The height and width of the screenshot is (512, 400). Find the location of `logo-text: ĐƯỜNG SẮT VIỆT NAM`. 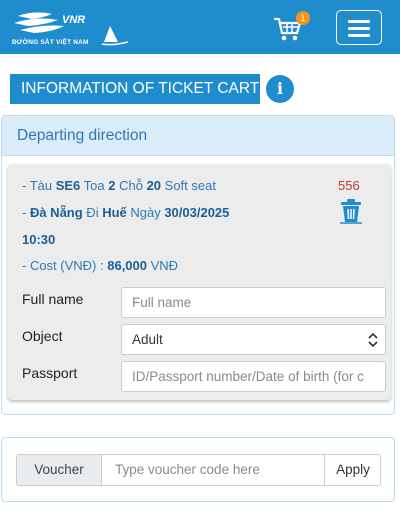

logo-text: ĐƯỜNG SẮT VIỆT NAM is located at coordinates (50, 42).